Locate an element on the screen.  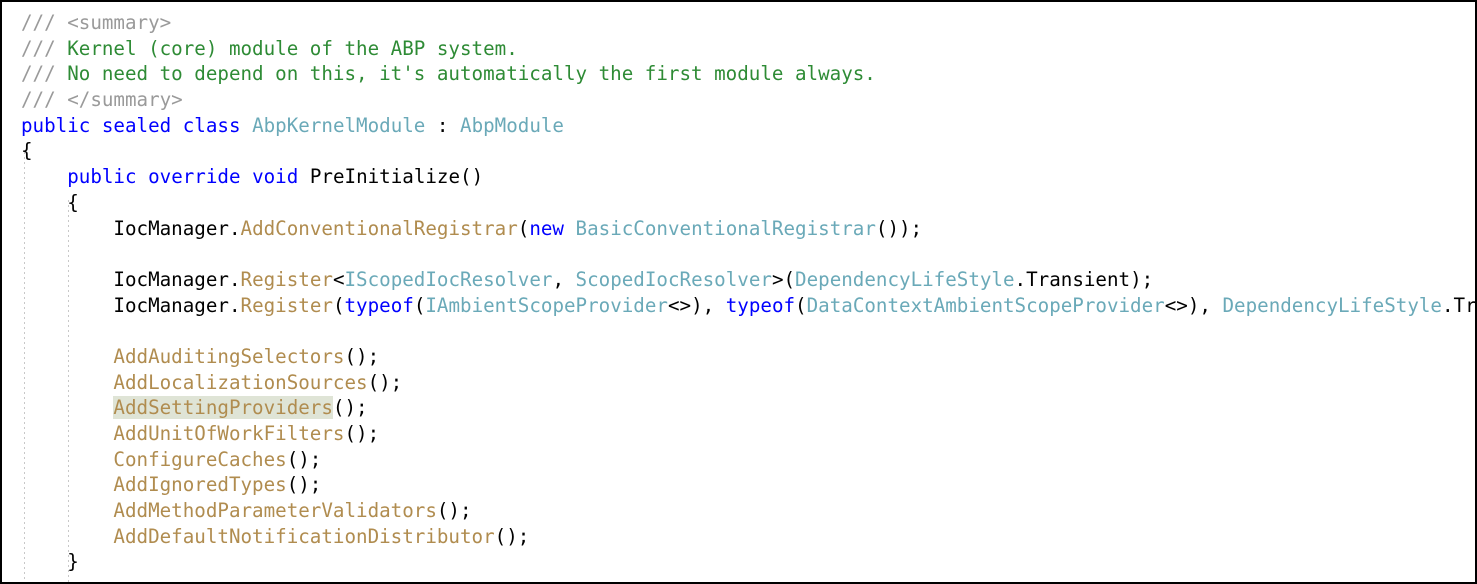
code-token-method: AddMethodParameterValidators is located at coordinates (275, 511).